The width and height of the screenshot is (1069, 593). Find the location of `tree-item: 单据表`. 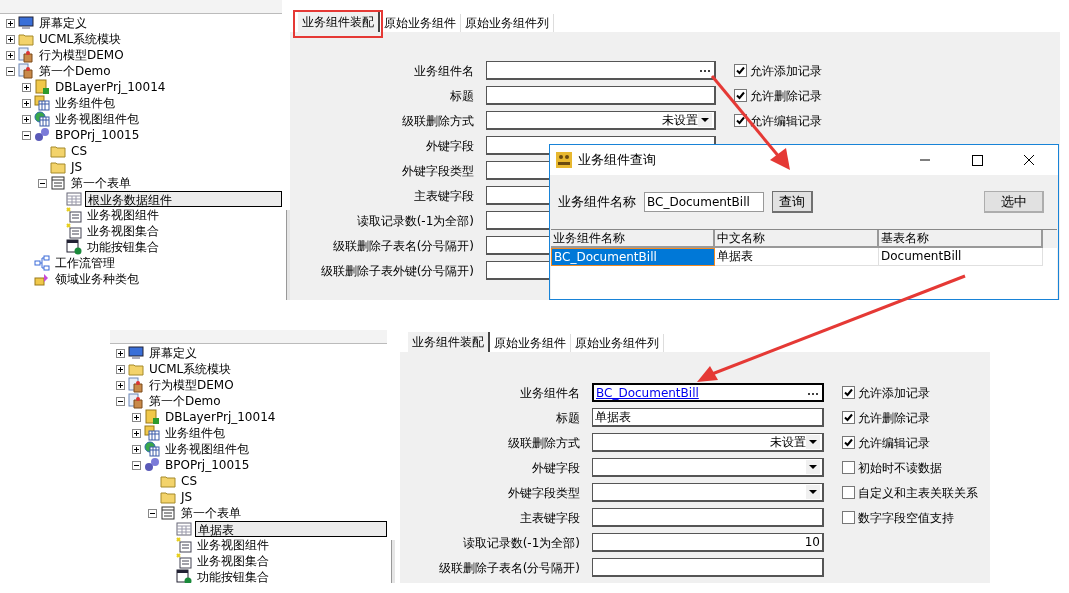

tree-item: 单据表 is located at coordinates (291, 529).